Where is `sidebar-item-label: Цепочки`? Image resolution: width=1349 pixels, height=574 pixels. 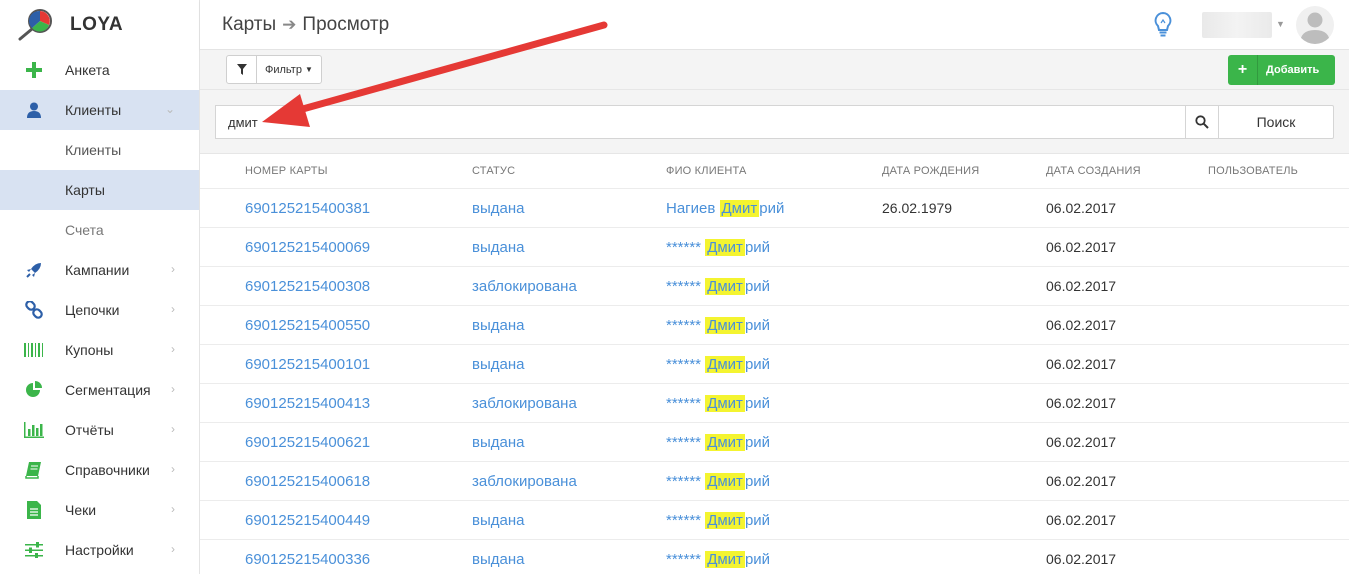 sidebar-item-label: Цепочки is located at coordinates (92, 310).